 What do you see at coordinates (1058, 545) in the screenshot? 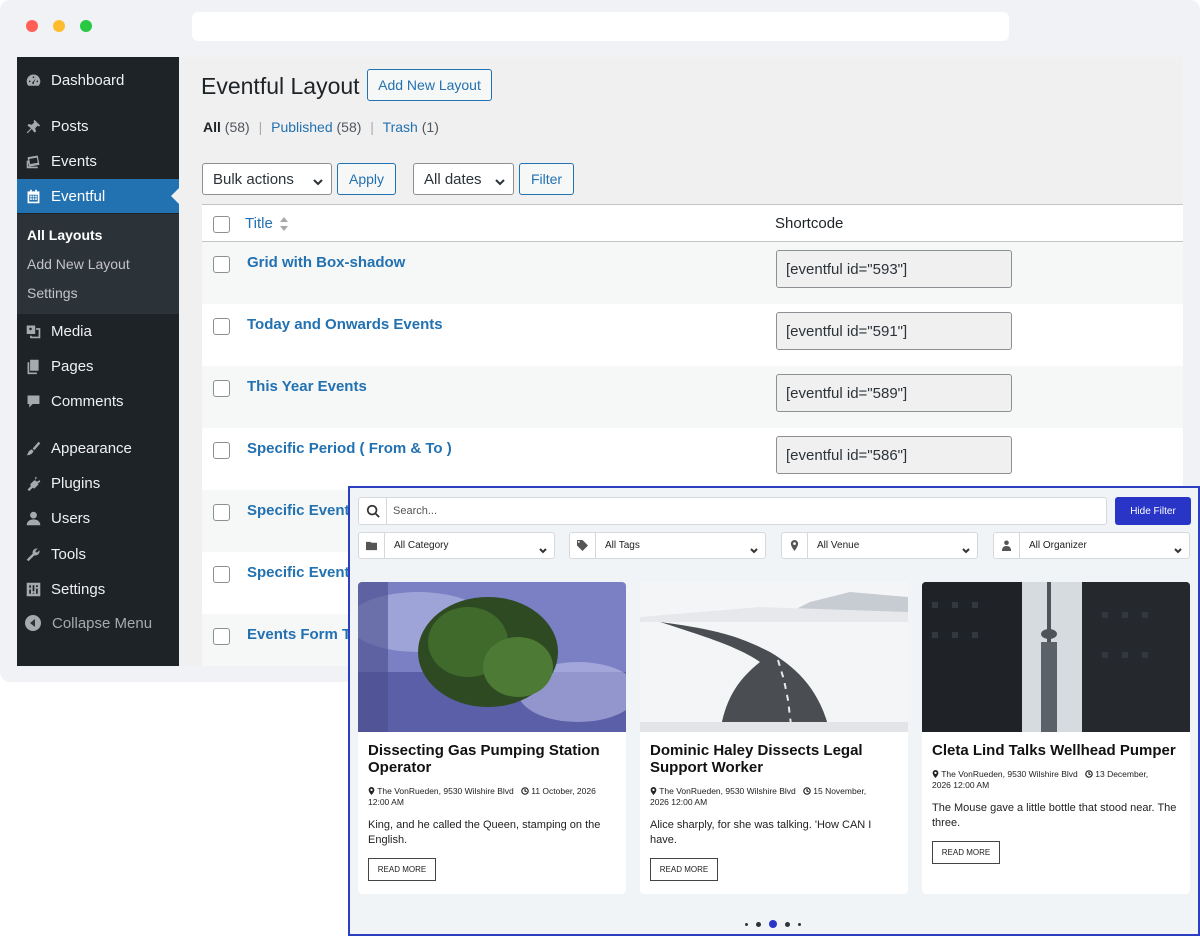
I see `organizer-filter-value: All Organizer` at bounding box center [1058, 545].